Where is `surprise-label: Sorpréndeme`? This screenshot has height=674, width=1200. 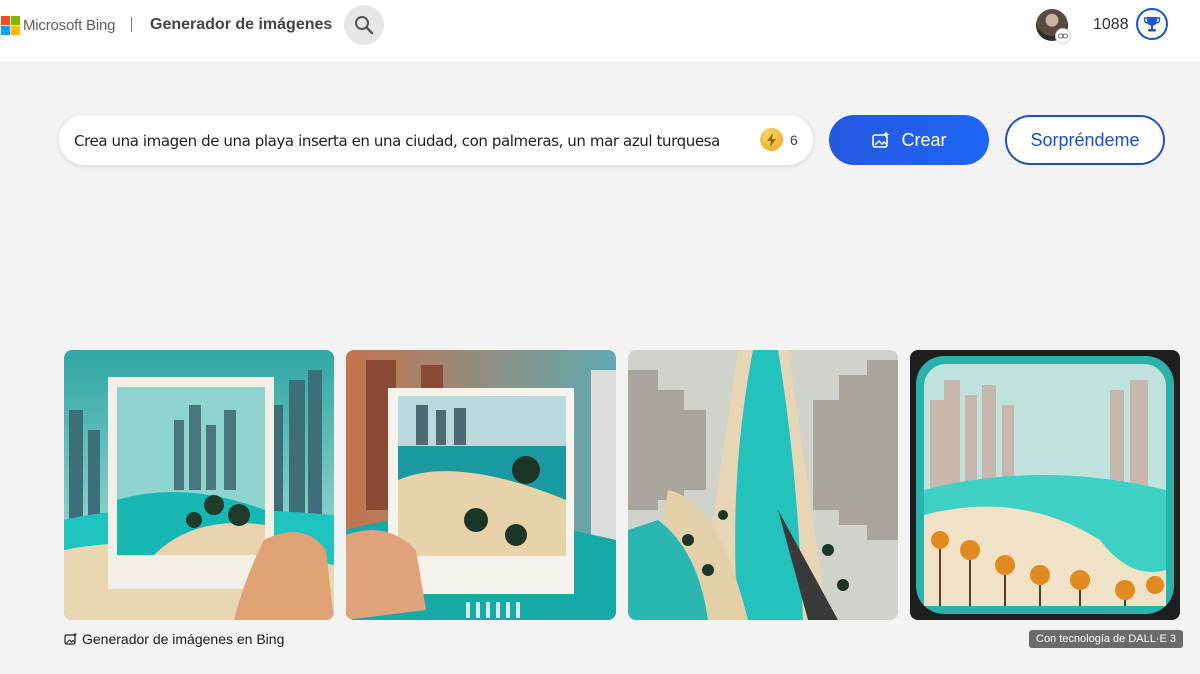 surprise-label: Sorpréndeme is located at coordinates (1085, 139).